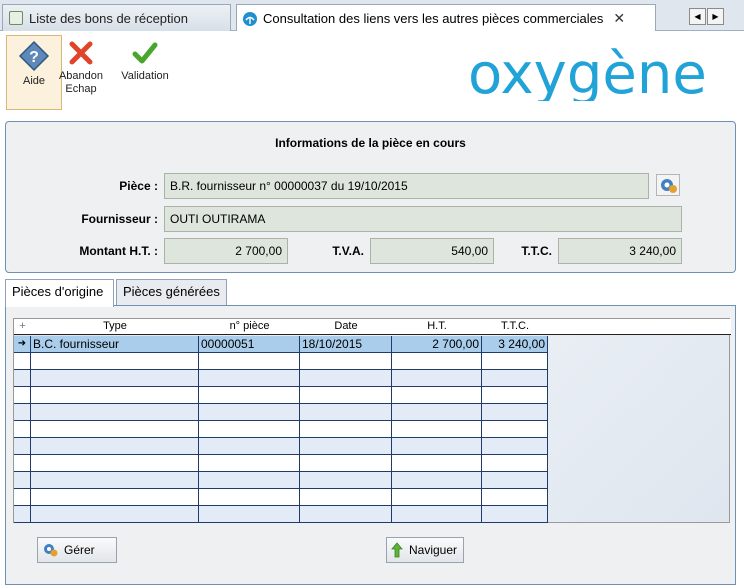 This screenshot has width=744, height=588. What do you see at coordinates (81, 53) in the screenshot?
I see `cancel-x-icon` at bounding box center [81, 53].